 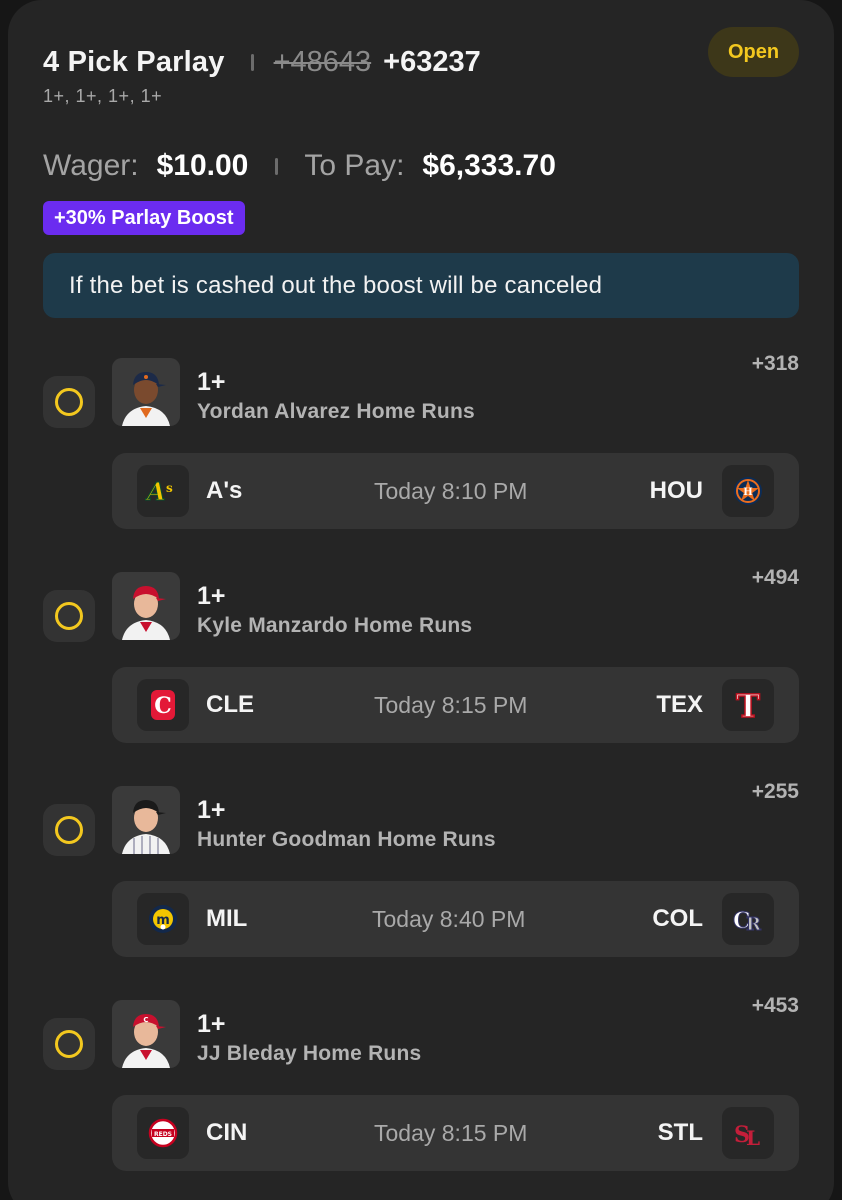 What do you see at coordinates (91, 165) in the screenshot?
I see `wager-label: Wager:` at bounding box center [91, 165].